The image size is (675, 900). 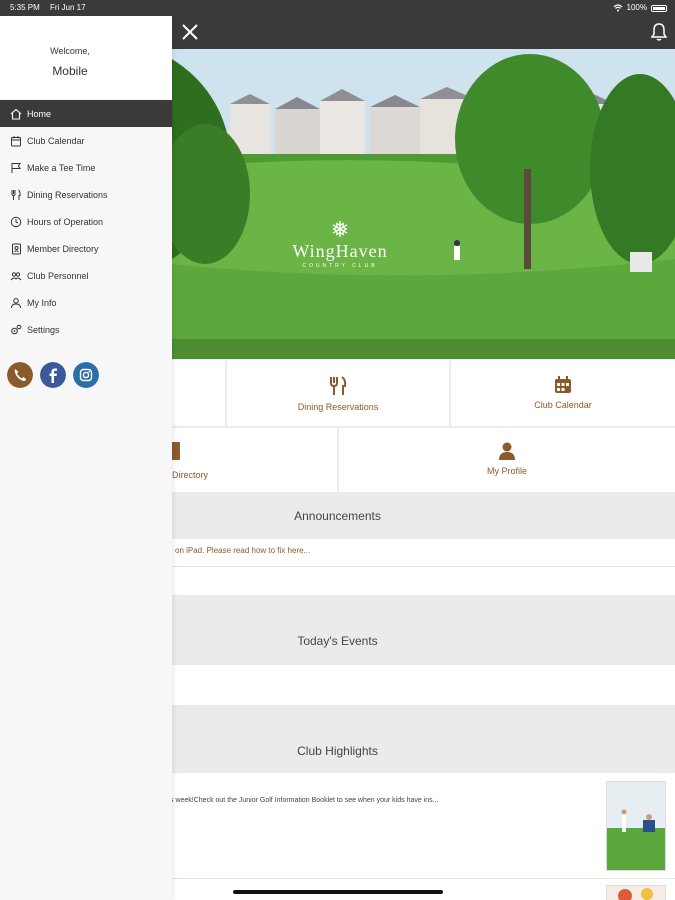 What do you see at coordinates (337, 8) in the screenshot?
I see `status-bar: 5:35 PM Fri Jun 17 100%` at bounding box center [337, 8].